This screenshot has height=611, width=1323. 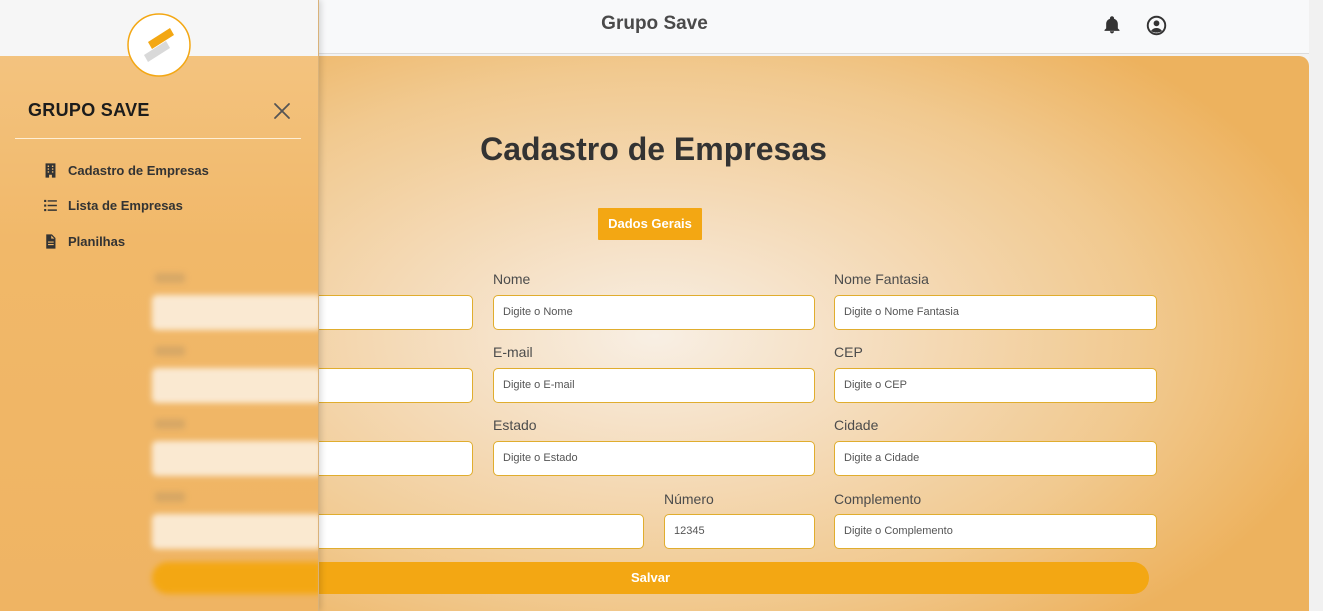 What do you see at coordinates (995, 531) in the screenshot?
I see `complemento-input: Digite o Complemento` at bounding box center [995, 531].